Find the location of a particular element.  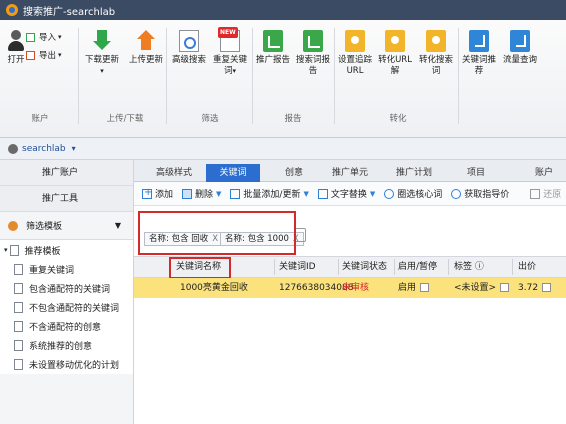

filter-bar: 名称: 包含 回收 X 名称: 包含 1000 X is located at coordinates (350, 231).